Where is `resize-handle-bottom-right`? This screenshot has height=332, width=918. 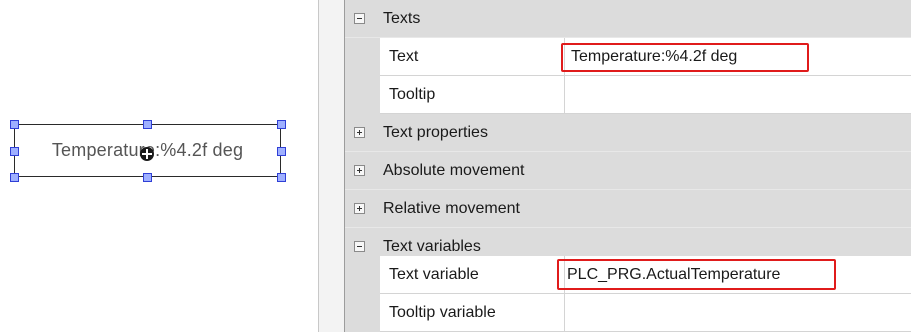 resize-handle-bottom-right is located at coordinates (281, 177).